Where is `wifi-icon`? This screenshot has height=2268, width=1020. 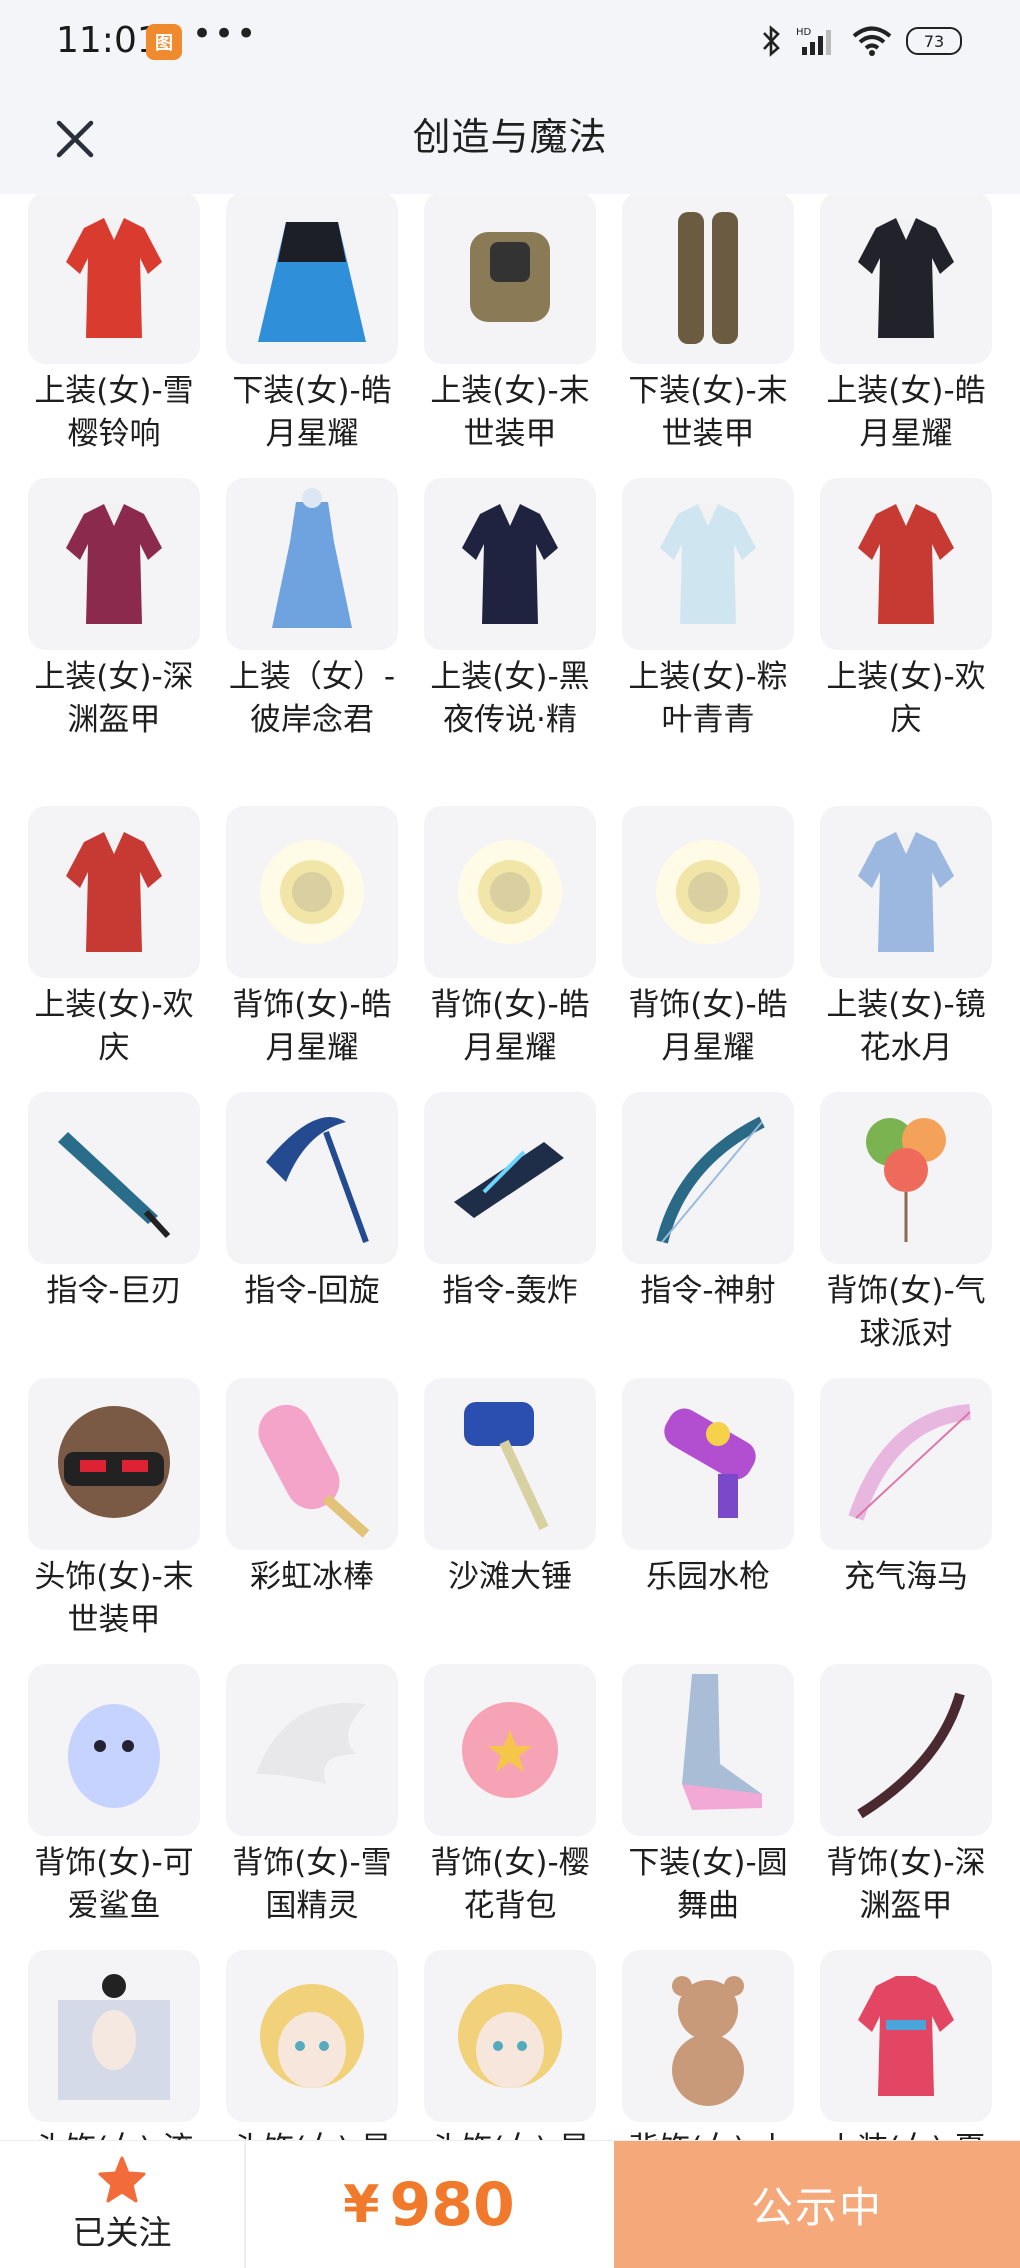 wifi-icon is located at coordinates (872, 41).